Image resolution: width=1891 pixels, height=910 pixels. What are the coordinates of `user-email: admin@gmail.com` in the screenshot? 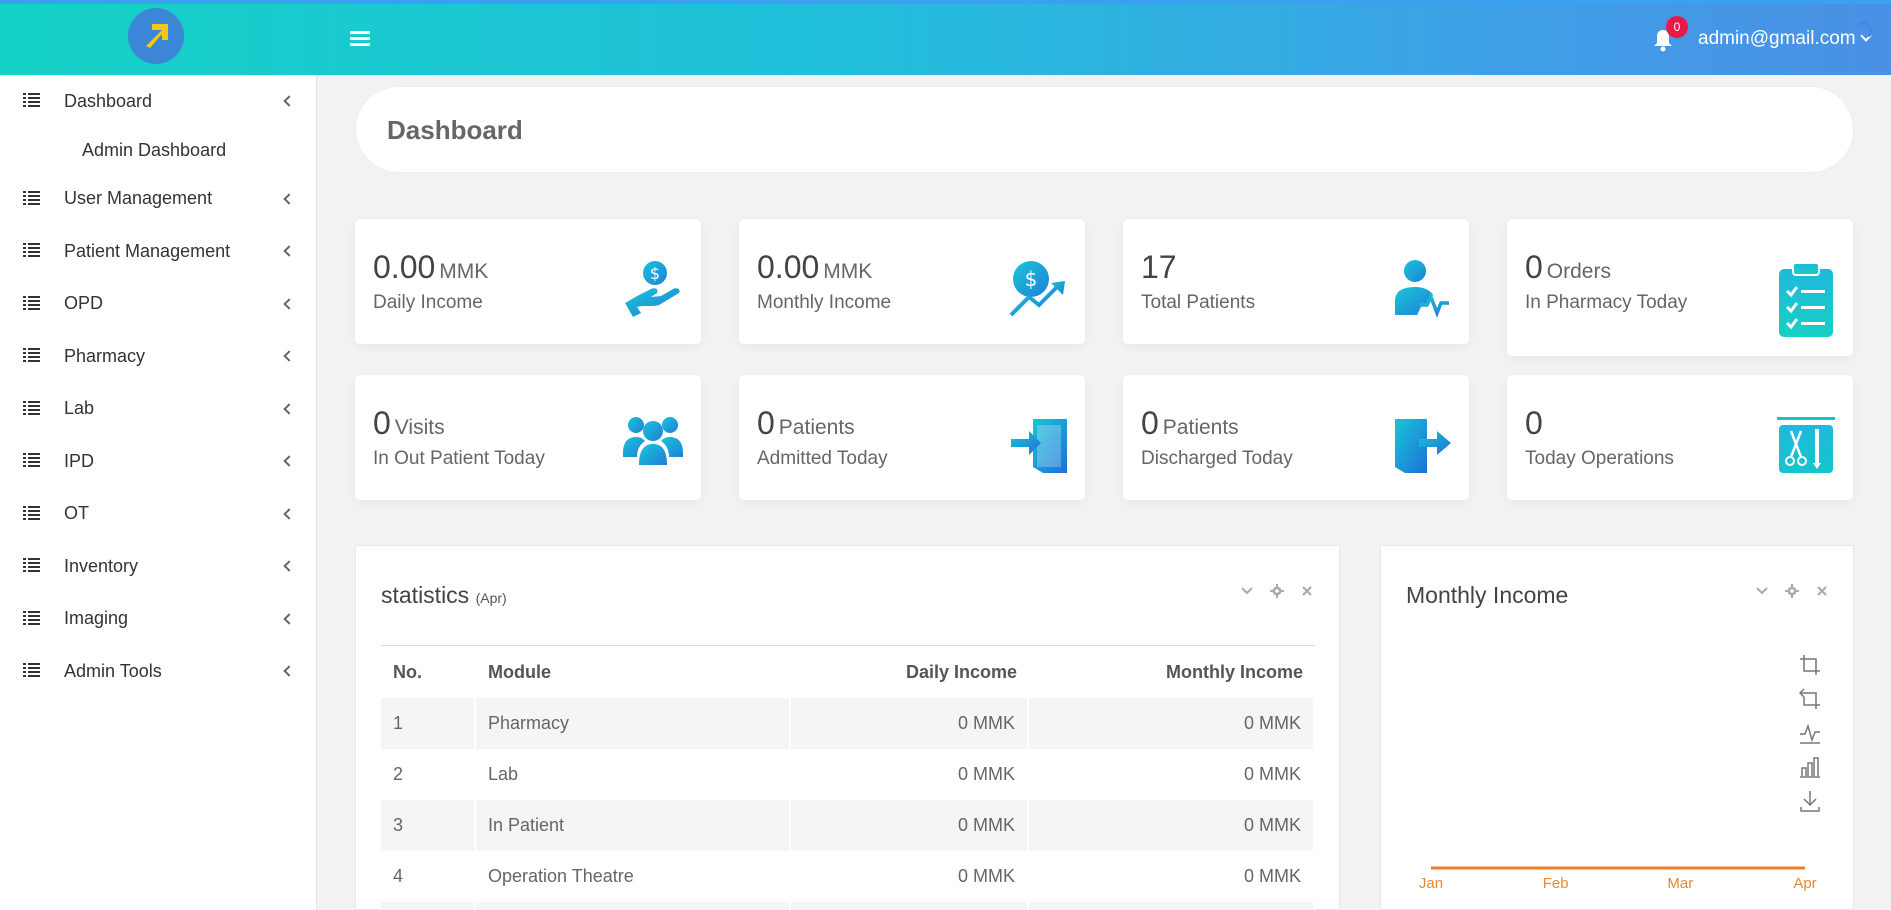 It's located at (1777, 38).